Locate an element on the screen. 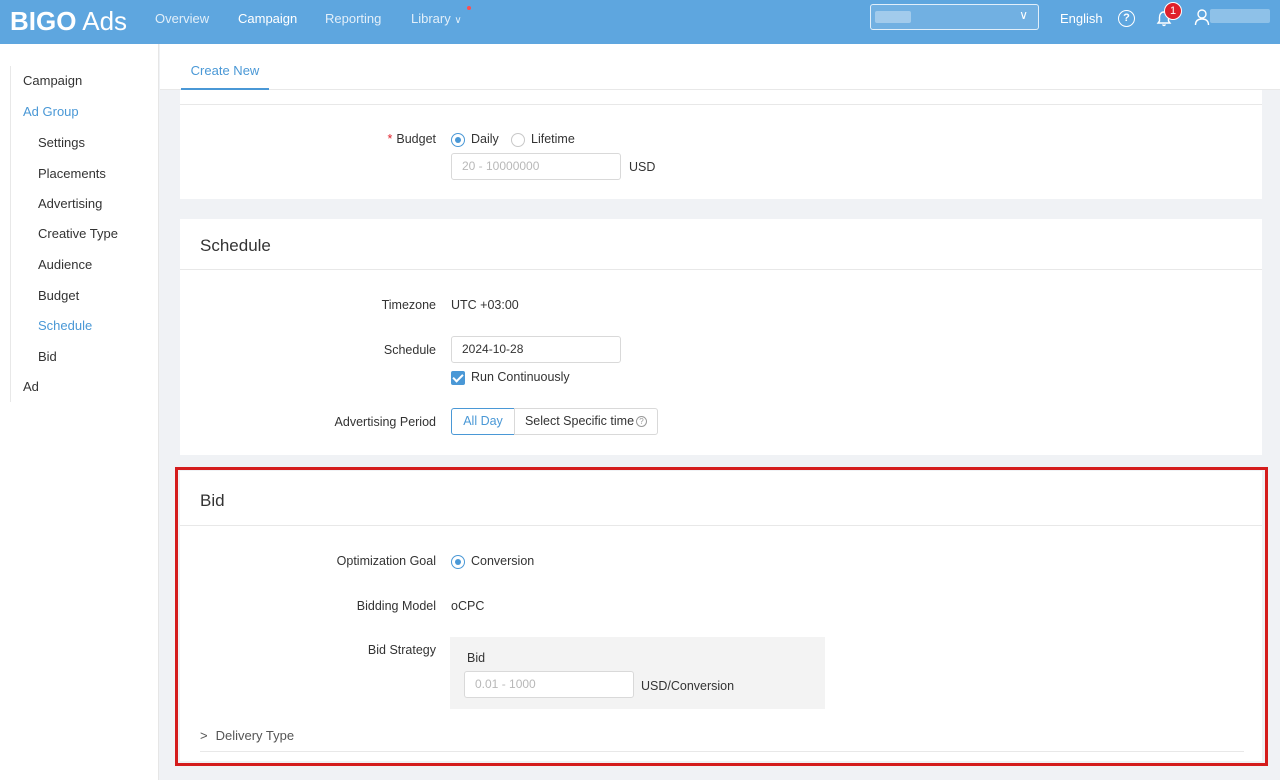 Image resolution: width=1280 pixels, height=780 pixels. budget-amount-input: 20 - 10000000 is located at coordinates (536, 166).